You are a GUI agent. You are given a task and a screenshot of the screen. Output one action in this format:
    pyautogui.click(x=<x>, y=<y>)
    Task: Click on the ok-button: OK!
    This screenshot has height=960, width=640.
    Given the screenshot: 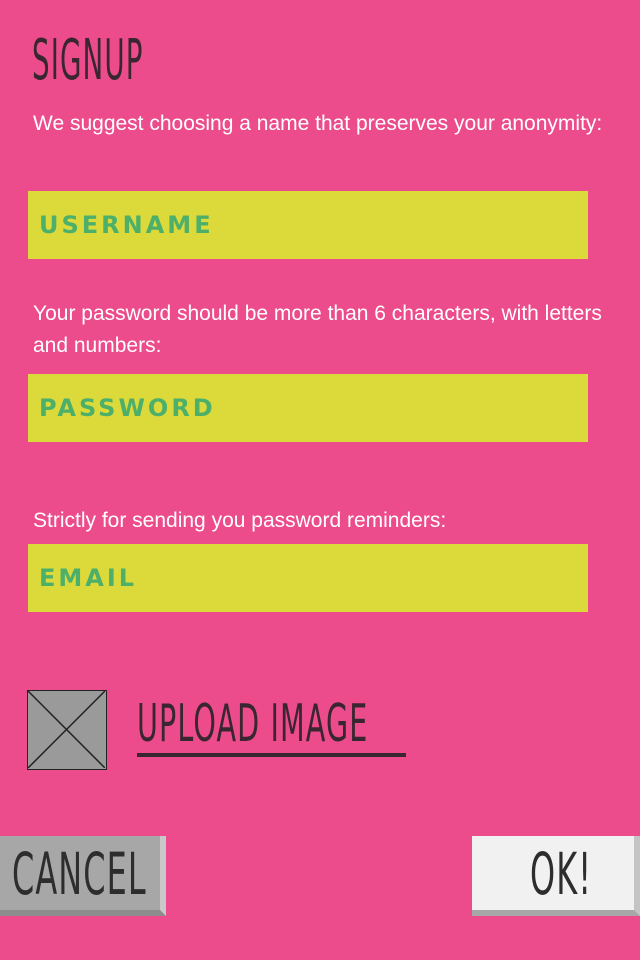 What is the action you would take?
    pyautogui.click(x=556, y=876)
    